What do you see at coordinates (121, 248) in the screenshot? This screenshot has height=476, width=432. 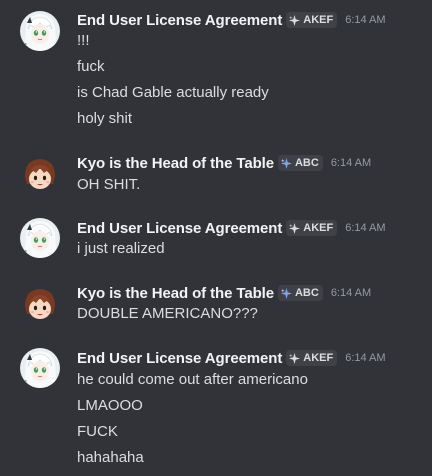 I see `message-text: i just realized` at bounding box center [121, 248].